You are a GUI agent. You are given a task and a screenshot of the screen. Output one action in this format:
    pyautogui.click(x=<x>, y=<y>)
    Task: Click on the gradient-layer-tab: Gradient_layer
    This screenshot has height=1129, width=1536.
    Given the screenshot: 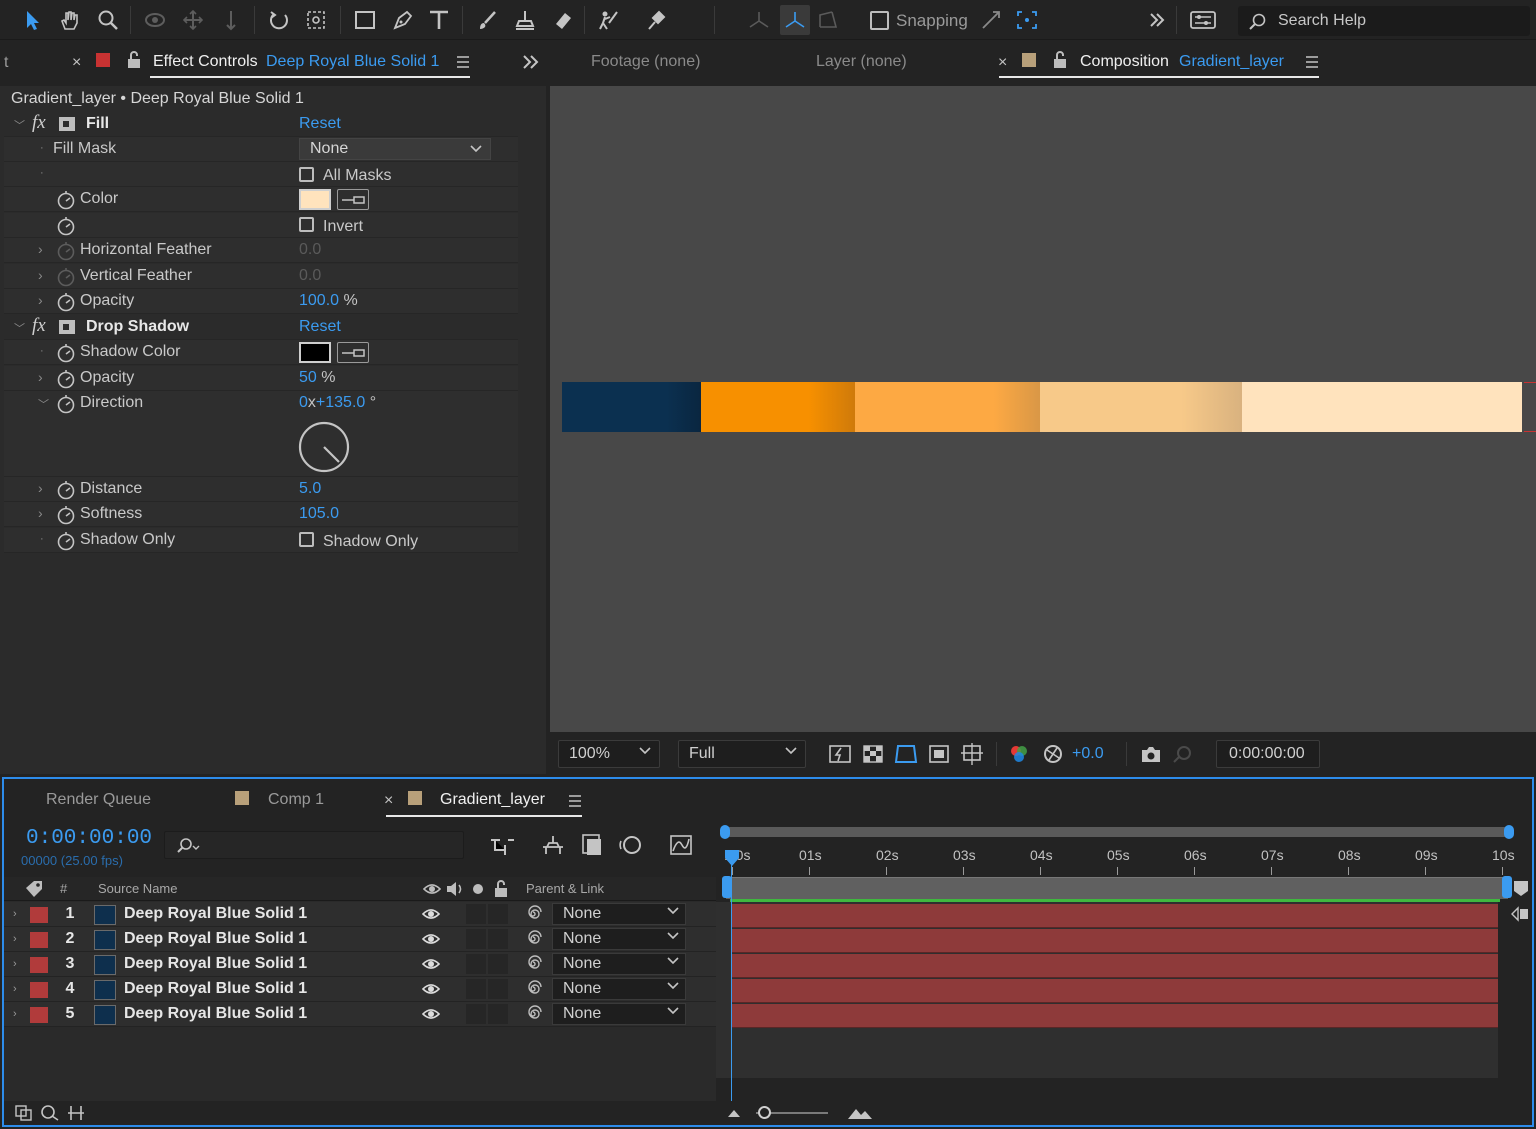 What is the action you would take?
    pyautogui.click(x=492, y=800)
    